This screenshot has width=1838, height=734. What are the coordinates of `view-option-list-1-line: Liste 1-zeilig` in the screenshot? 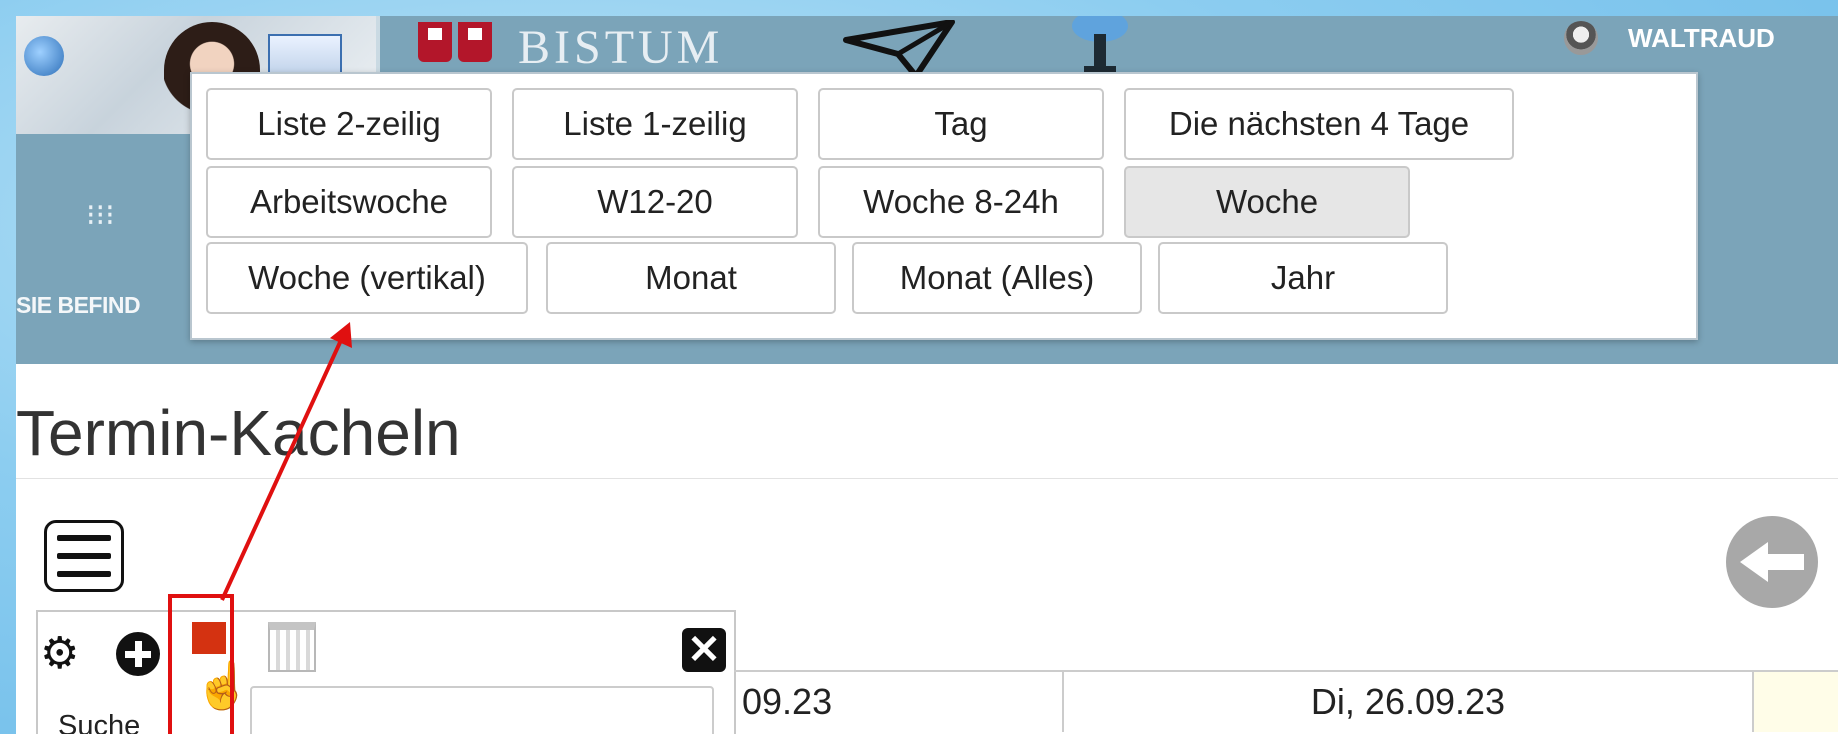 It's located at (655, 124).